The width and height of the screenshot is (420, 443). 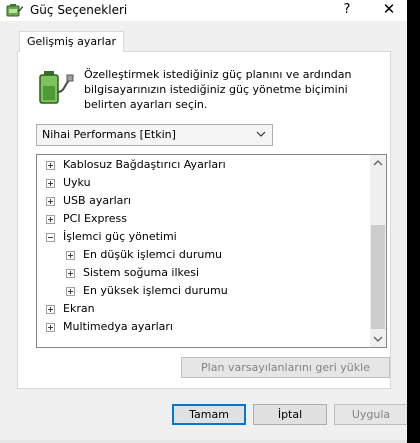 What do you see at coordinates (378, 338) in the screenshot?
I see `scroll-down-arrow-icon` at bounding box center [378, 338].